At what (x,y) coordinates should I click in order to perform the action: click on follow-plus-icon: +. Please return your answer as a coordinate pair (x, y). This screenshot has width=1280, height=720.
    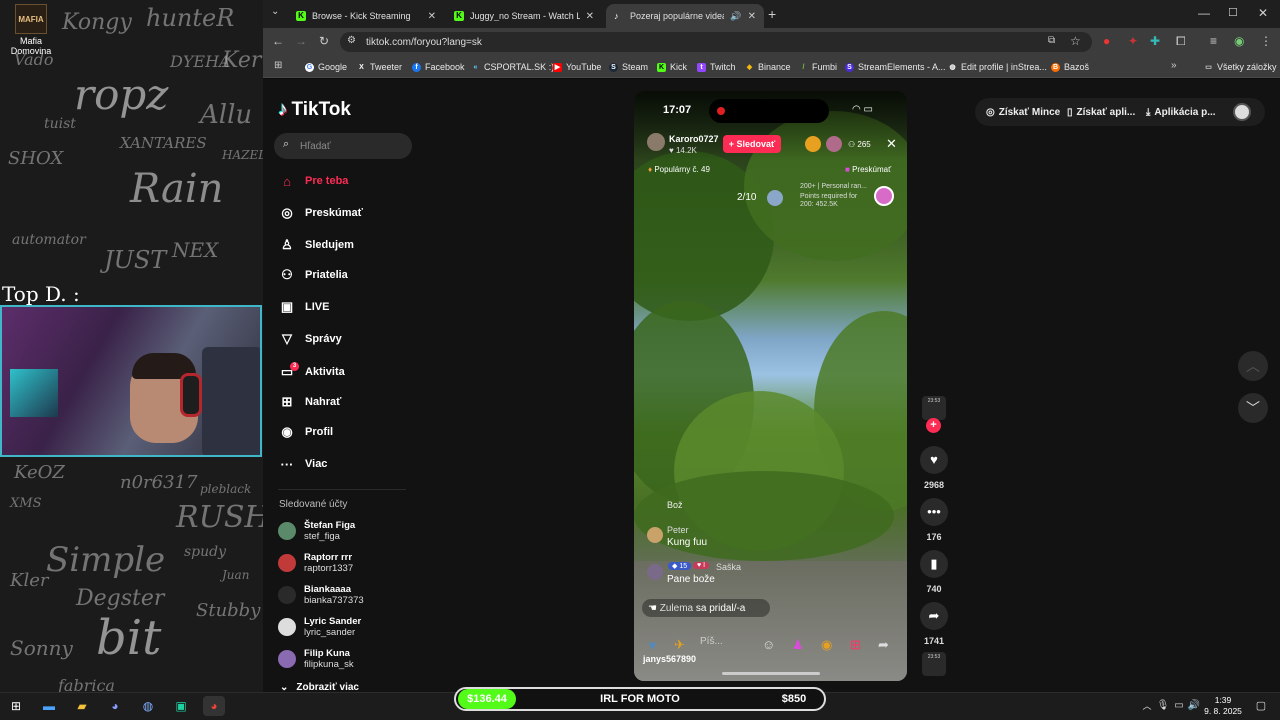
    Looking at the image, I should click on (933, 425).